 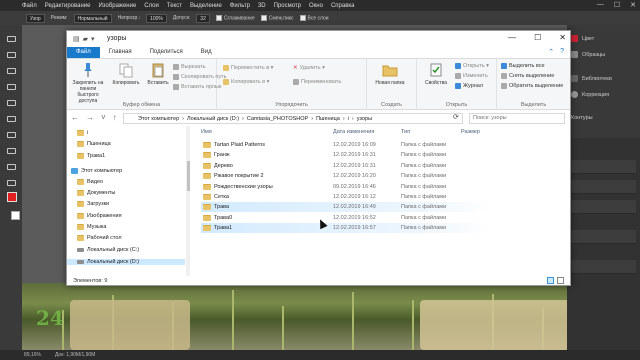 I want to click on maximize-icon: ☐, so click(x=617, y=5).